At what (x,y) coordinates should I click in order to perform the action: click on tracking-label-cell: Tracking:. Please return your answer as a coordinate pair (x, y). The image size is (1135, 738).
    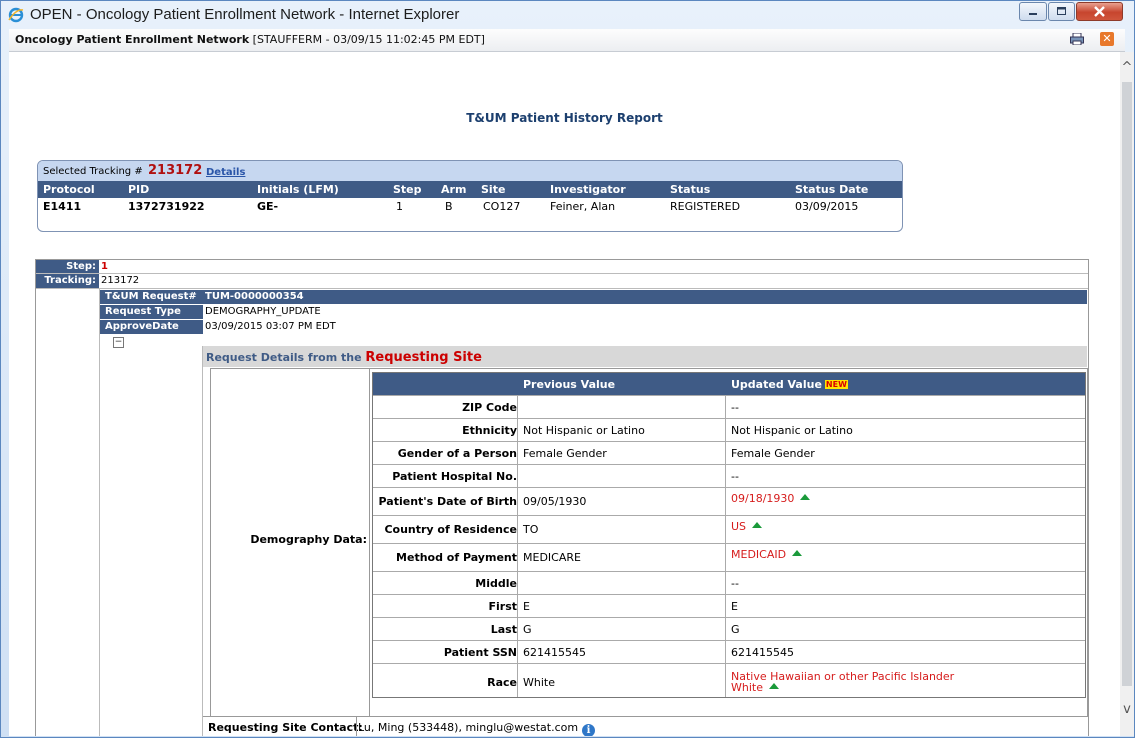
    Looking at the image, I should click on (67, 281).